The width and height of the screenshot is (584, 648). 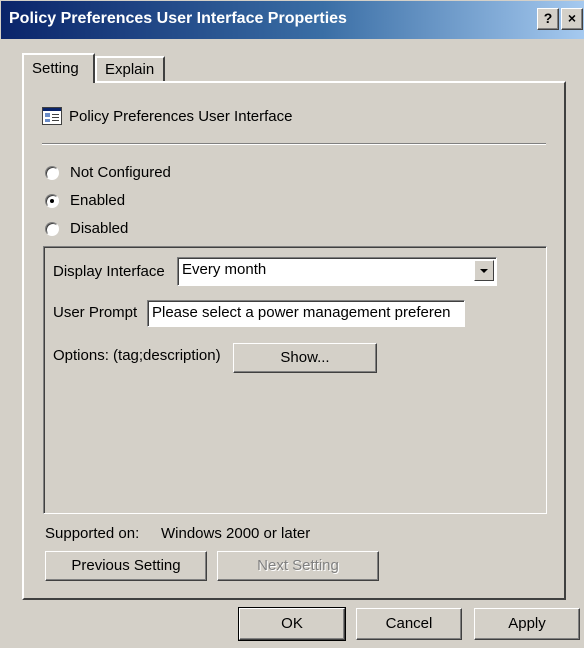 I want to click on help-button: ?, so click(x=548, y=19).